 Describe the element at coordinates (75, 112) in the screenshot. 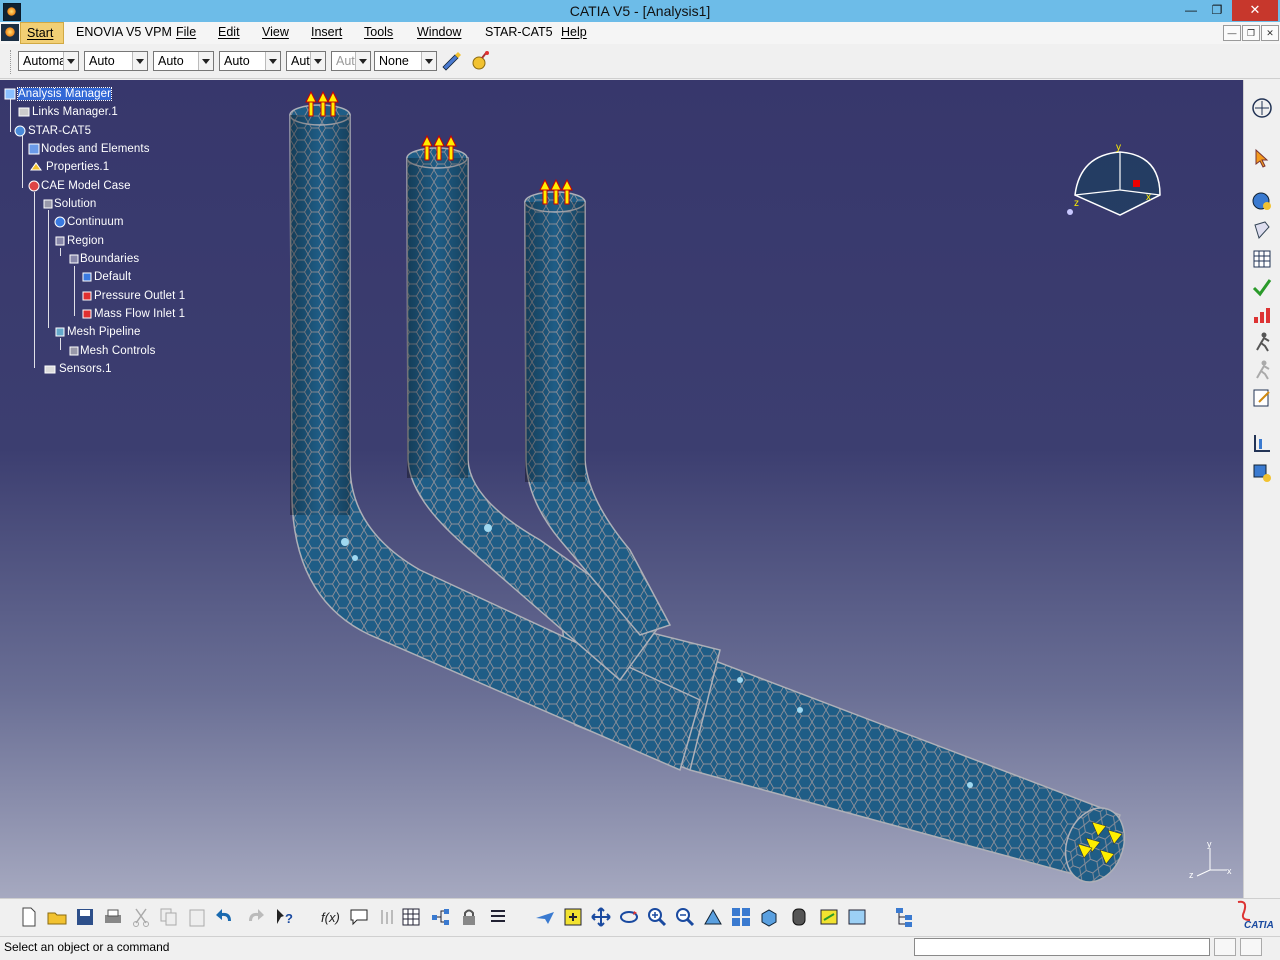

I see `tree-links-manager: Links Manager.1` at that location.